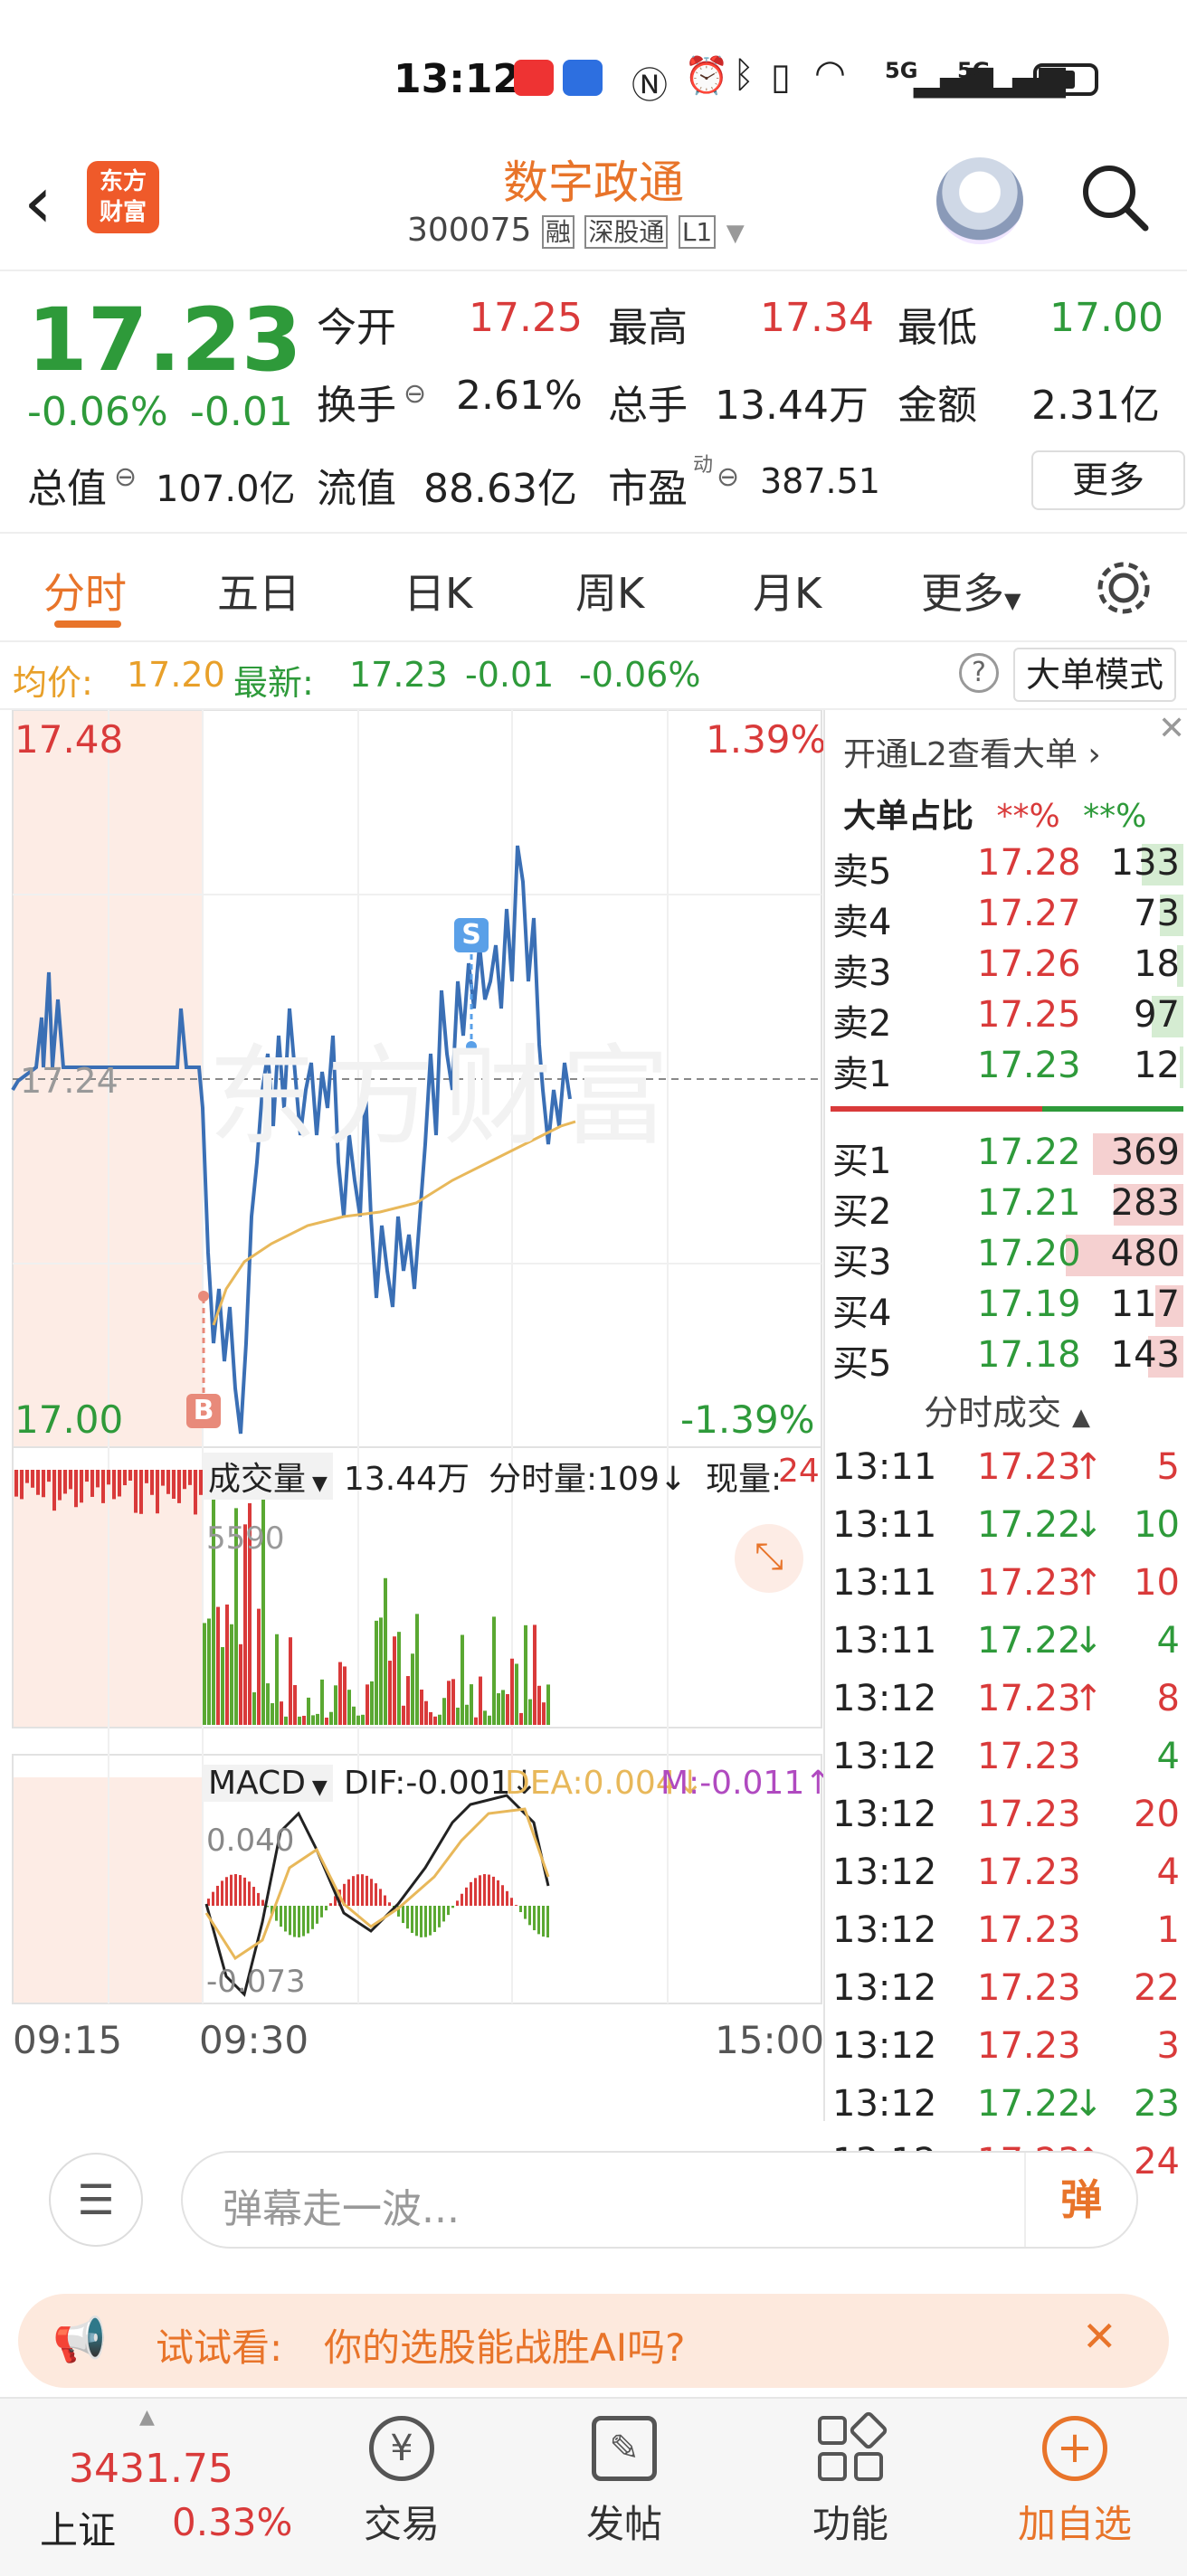 The width and height of the screenshot is (1187, 2576). Describe the element at coordinates (659, 2200) in the screenshot. I see `danmu-input: 弹幕走一波... 弹` at that location.